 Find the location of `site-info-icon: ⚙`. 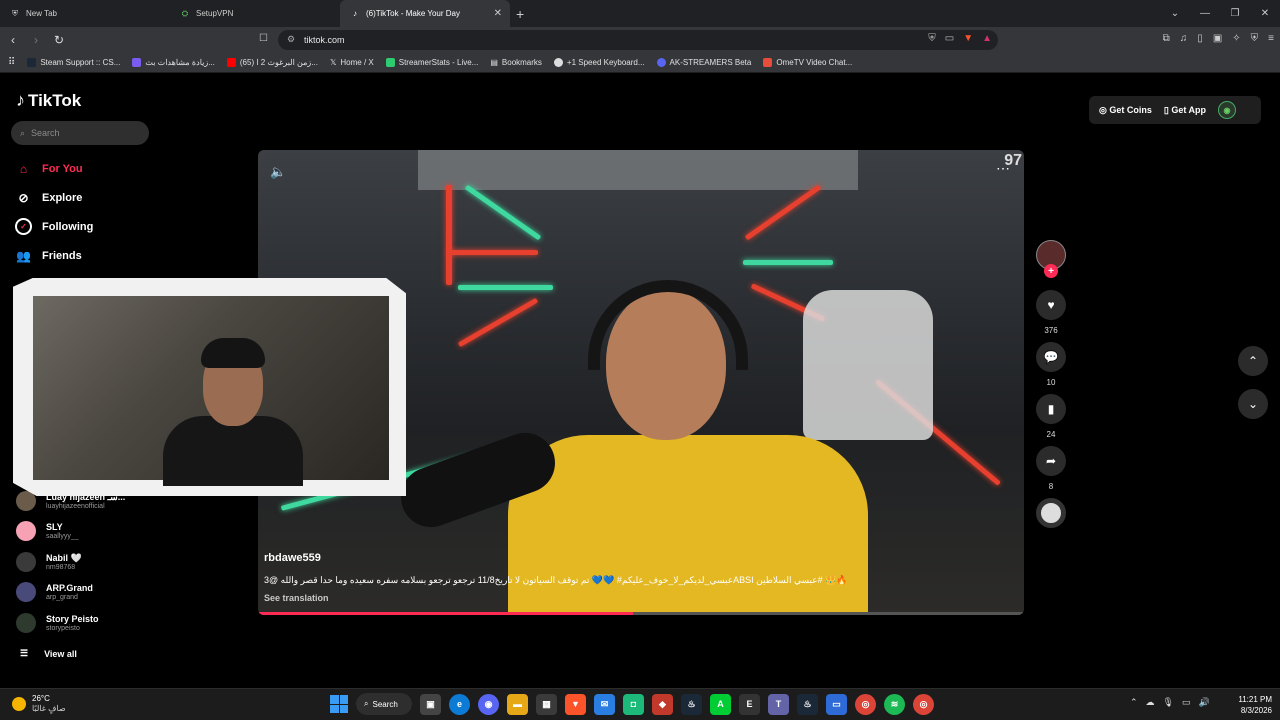

site-info-icon: ⚙ is located at coordinates (291, 39).